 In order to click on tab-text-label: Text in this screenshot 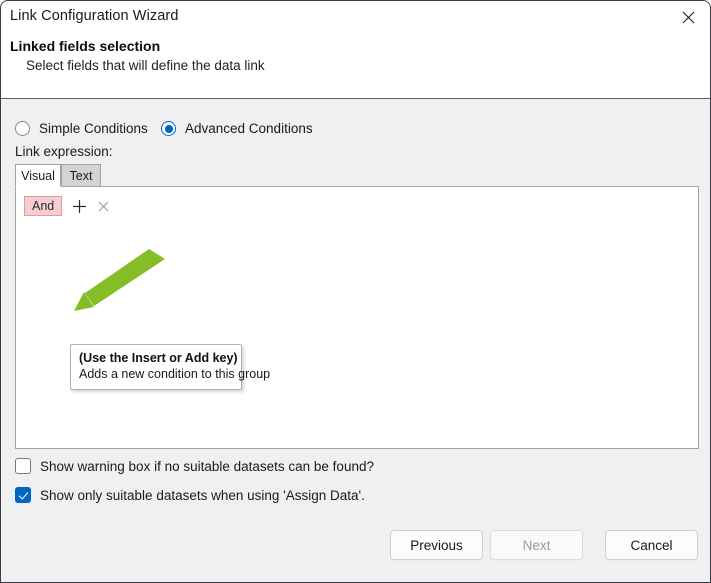, I will do `click(81, 175)`.